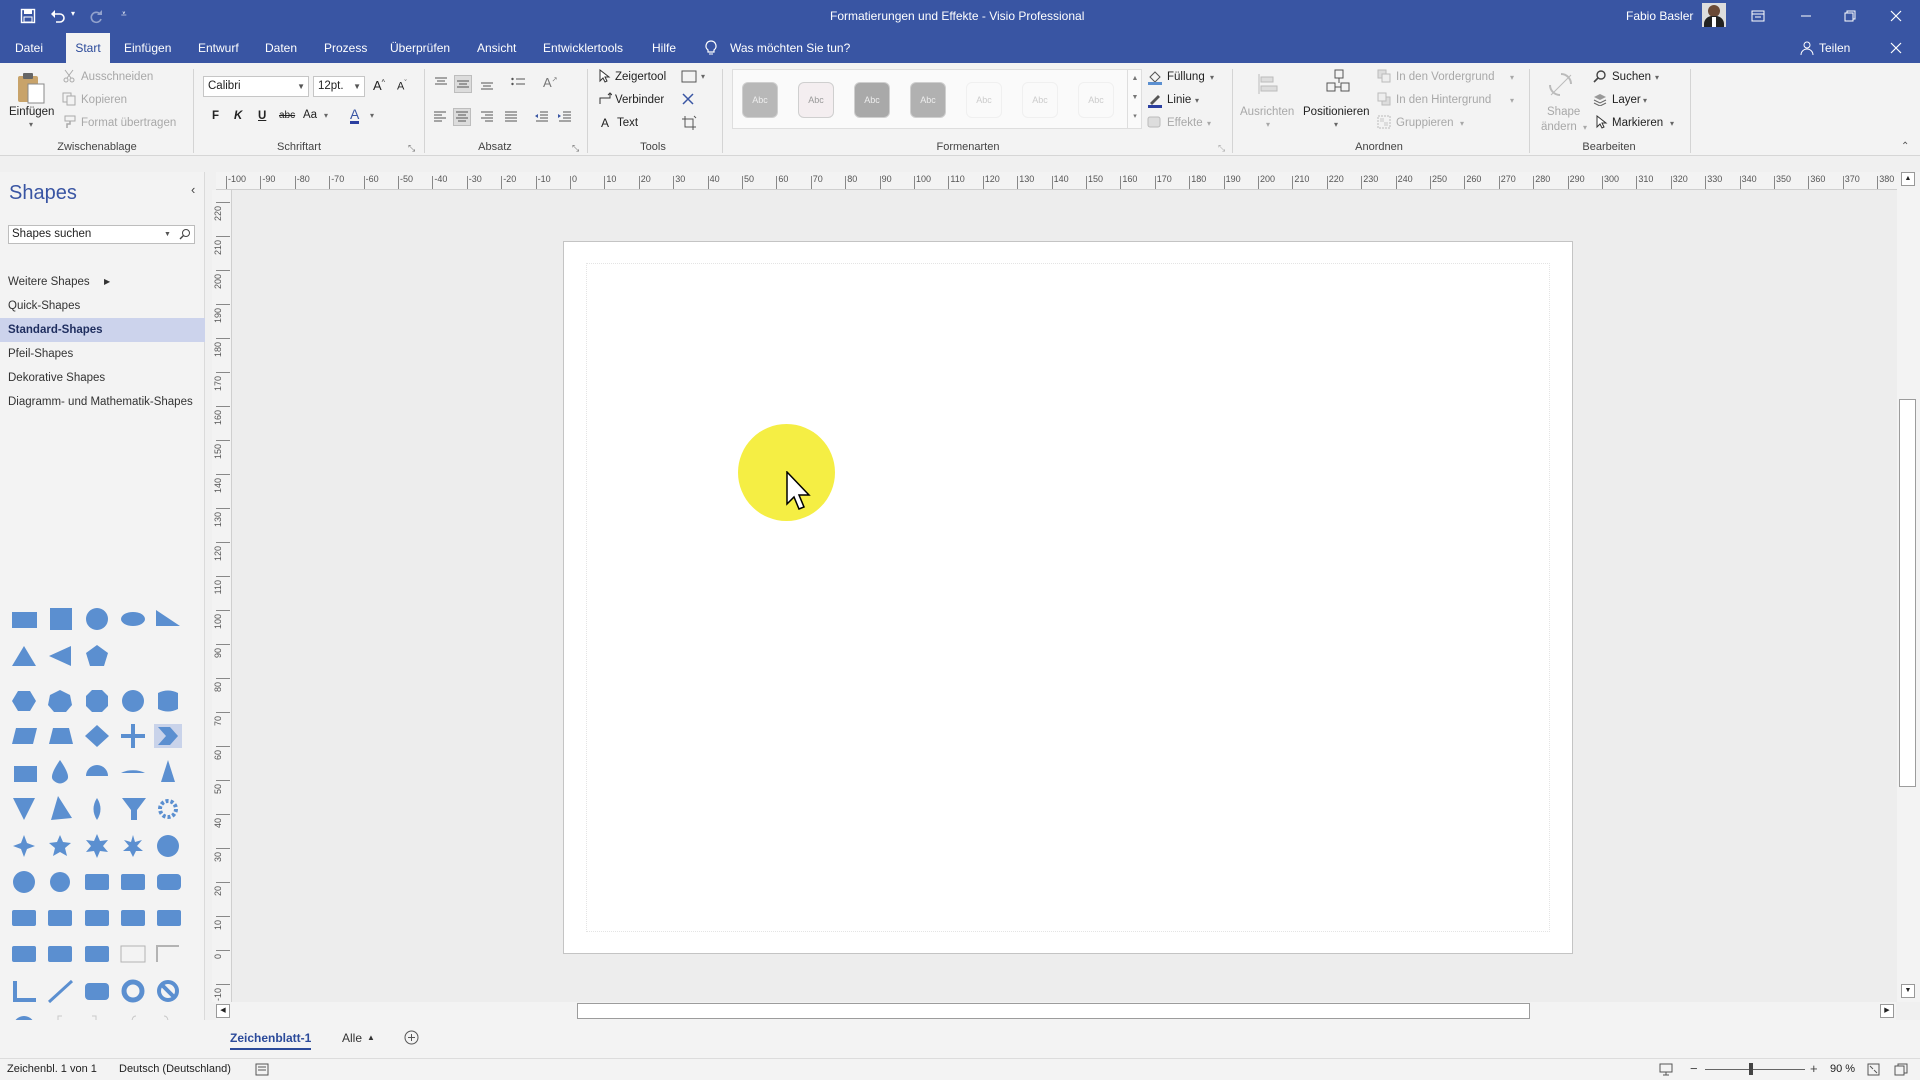  I want to click on bring-to-front-button: In den Vordergrund, so click(1445, 77).